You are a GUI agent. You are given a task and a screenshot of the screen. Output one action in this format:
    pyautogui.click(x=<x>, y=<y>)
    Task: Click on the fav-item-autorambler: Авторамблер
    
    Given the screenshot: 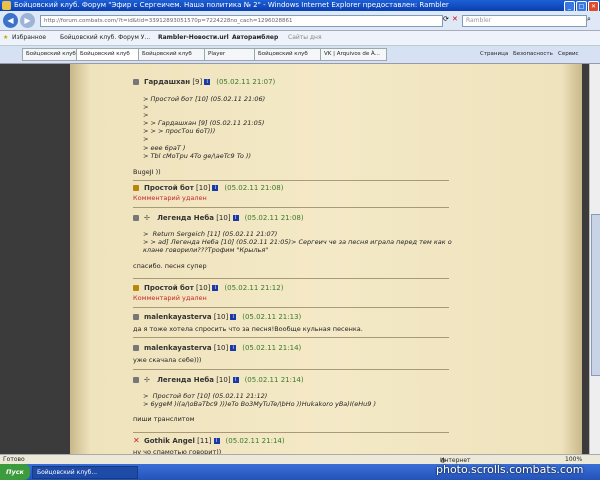 What is the action you would take?
    pyautogui.click(x=255, y=37)
    